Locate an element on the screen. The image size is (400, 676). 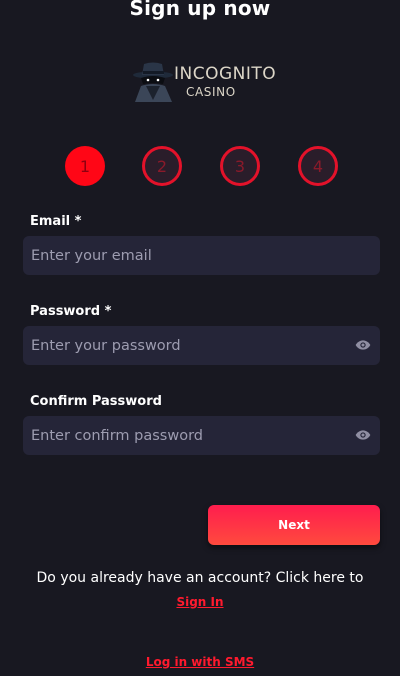
email-field is located at coordinates (201, 255).